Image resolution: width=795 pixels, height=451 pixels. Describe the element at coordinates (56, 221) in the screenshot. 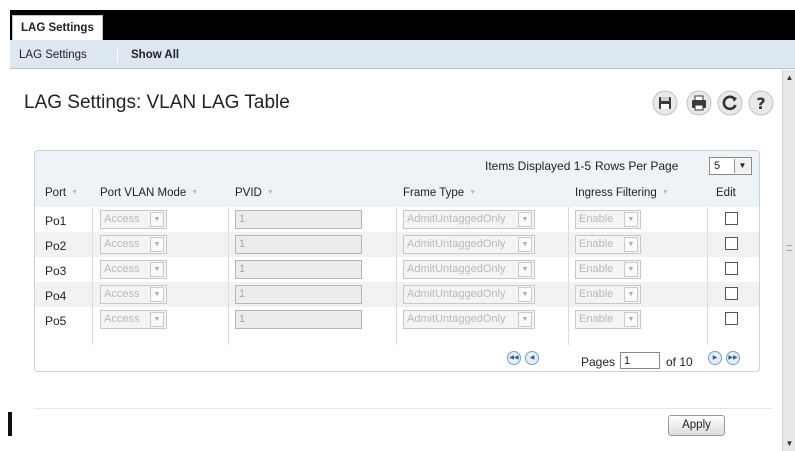

I see `port-cell: Po1` at that location.